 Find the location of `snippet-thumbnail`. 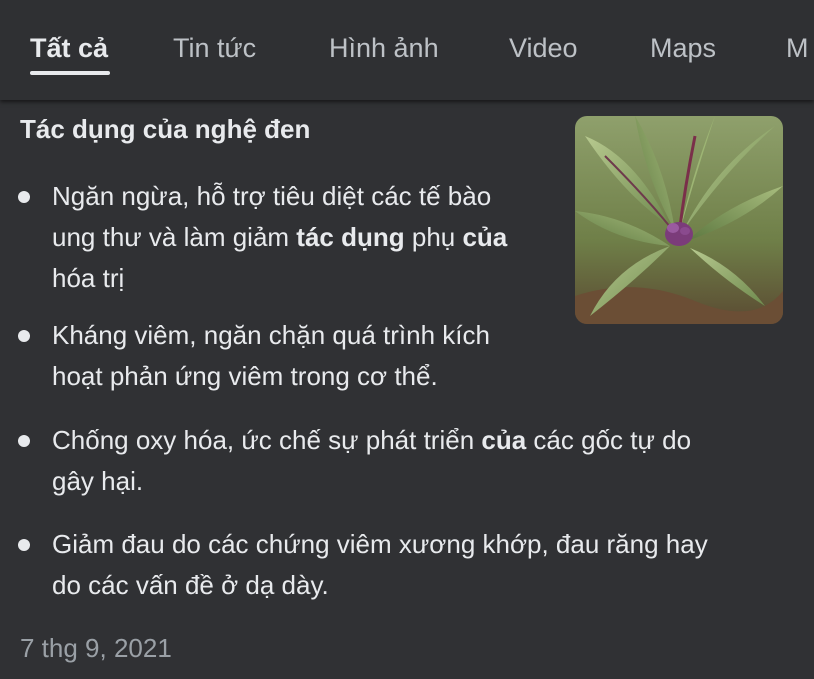

snippet-thumbnail is located at coordinates (679, 220).